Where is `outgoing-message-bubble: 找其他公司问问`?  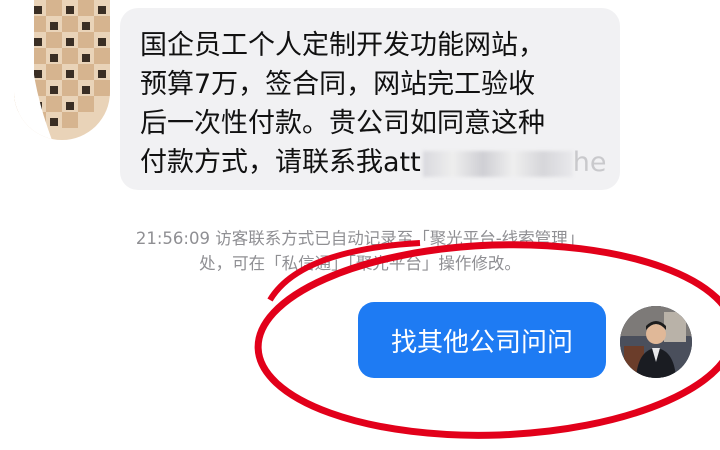
outgoing-message-bubble: 找其他公司问问 is located at coordinates (482, 340).